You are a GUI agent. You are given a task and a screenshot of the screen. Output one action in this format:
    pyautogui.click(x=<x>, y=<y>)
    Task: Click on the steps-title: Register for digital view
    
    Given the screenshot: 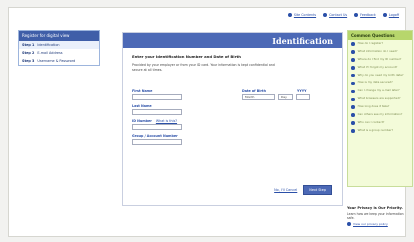 What is the action you would take?
    pyautogui.click(x=59, y=36)
    